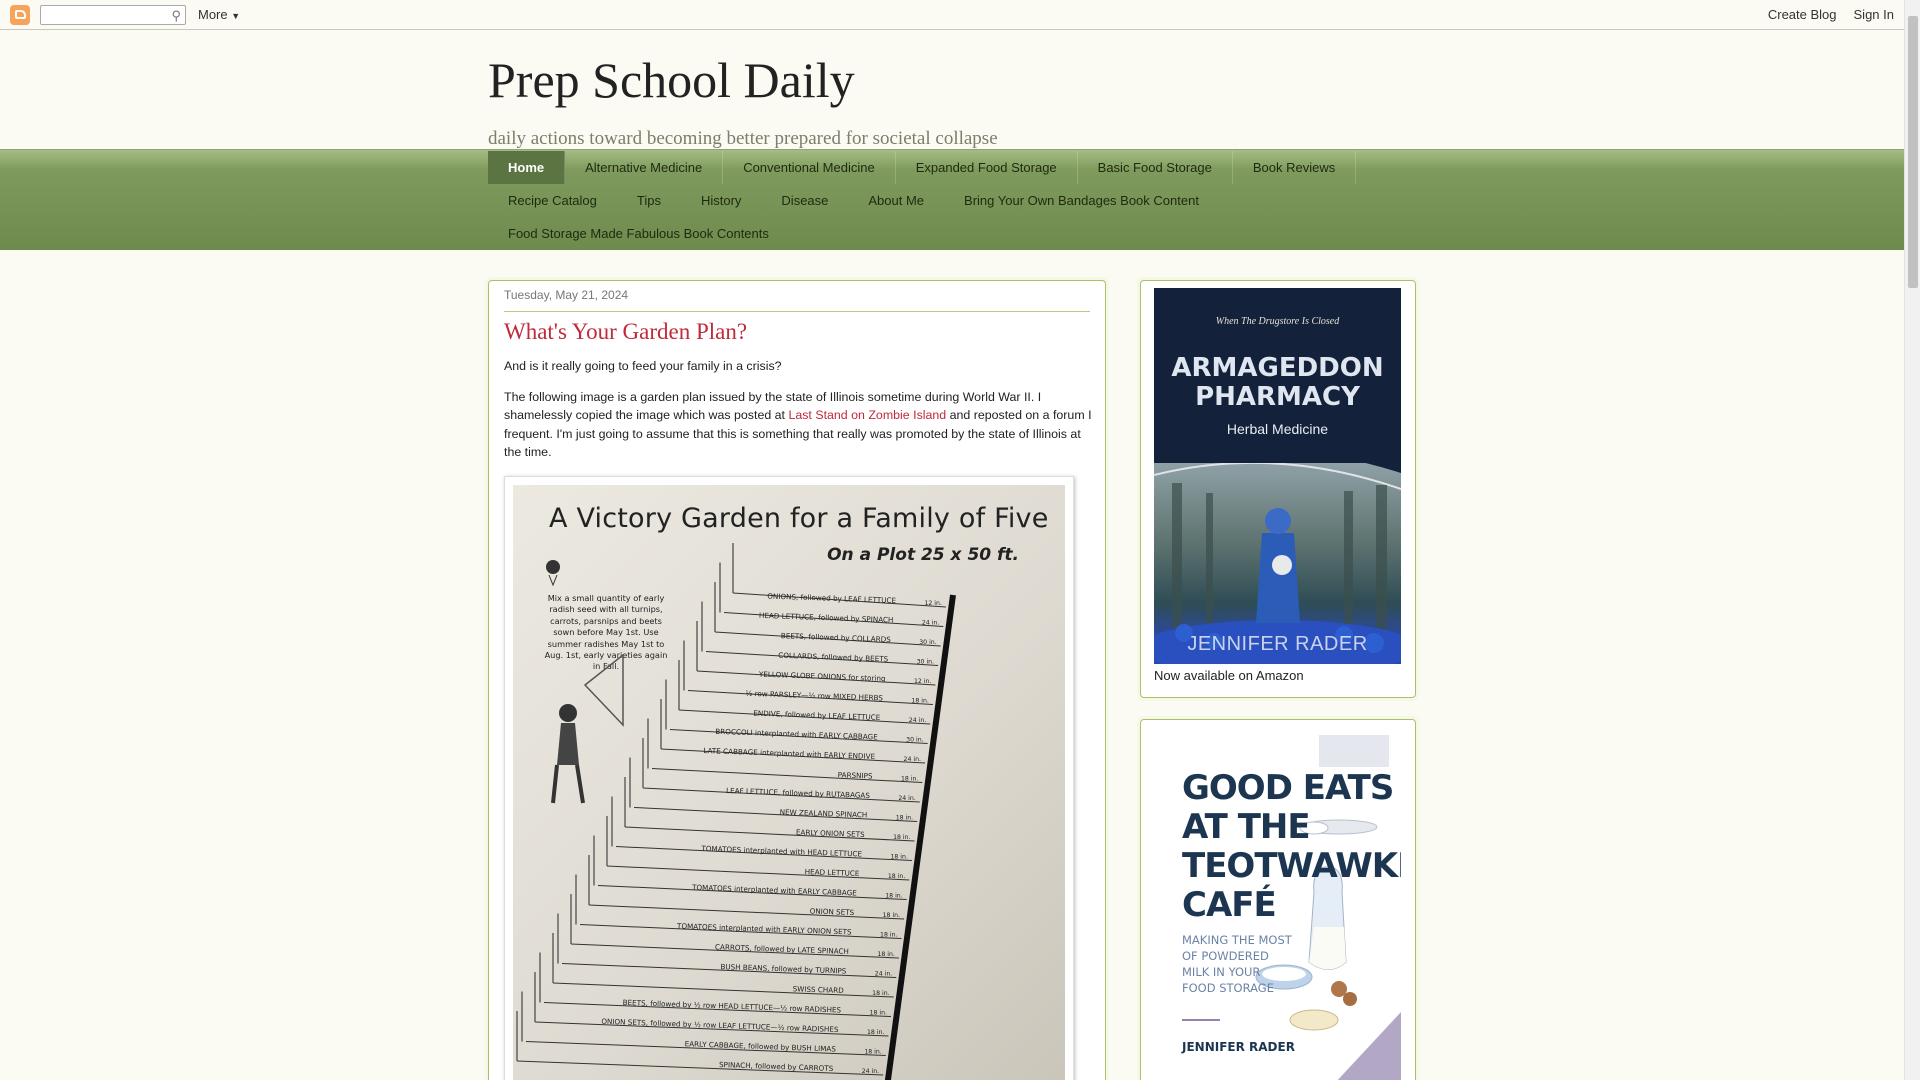 Image resolution: width=1920 pixels, height=1080 pixels. What do you see at coordinates (1155, 167) in the screenshot?
I see `tab-basic-food-storage: Basic Food Storage` at bounding box center [1155, 167].